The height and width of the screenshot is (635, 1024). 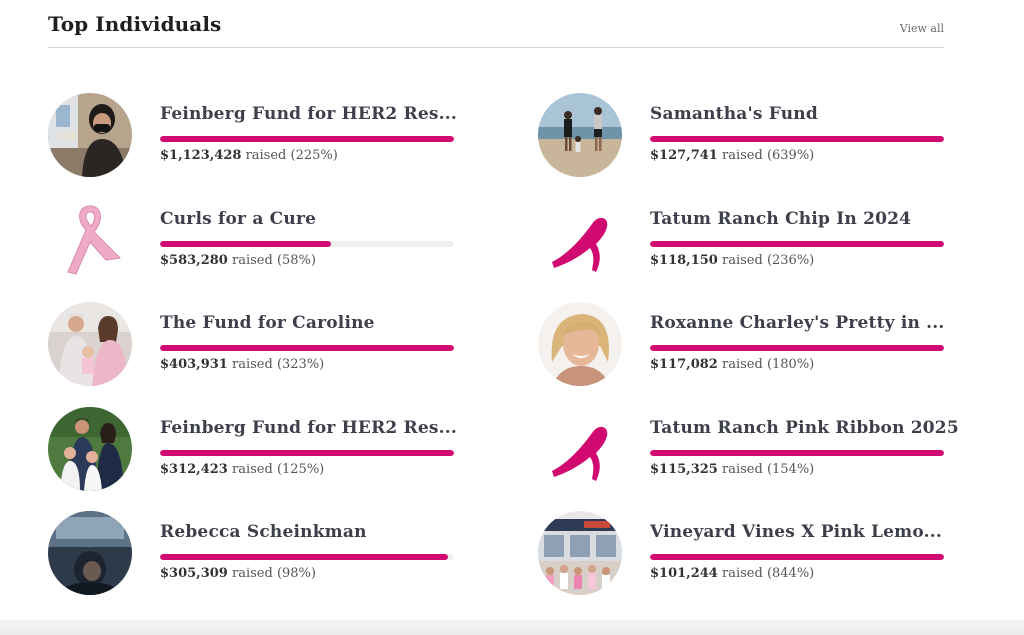 I want to click on raised-amount: $305,309, so click(x=194, y=573).